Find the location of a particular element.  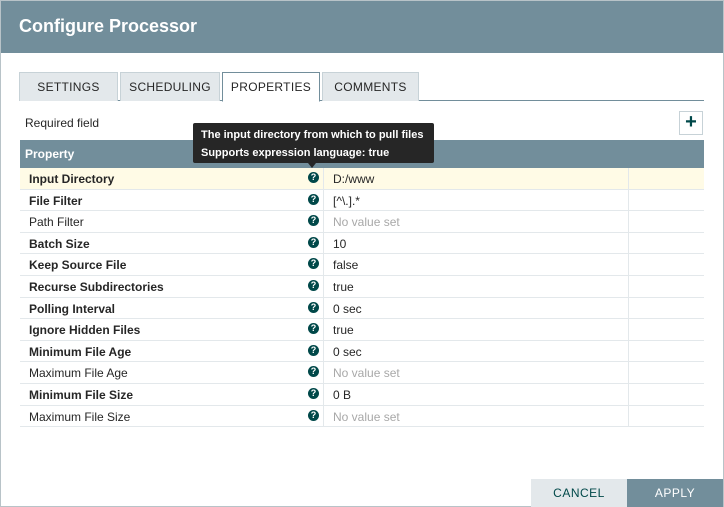

table-row: Minimum File Size? 0 B is located at coordinates (362, 394).